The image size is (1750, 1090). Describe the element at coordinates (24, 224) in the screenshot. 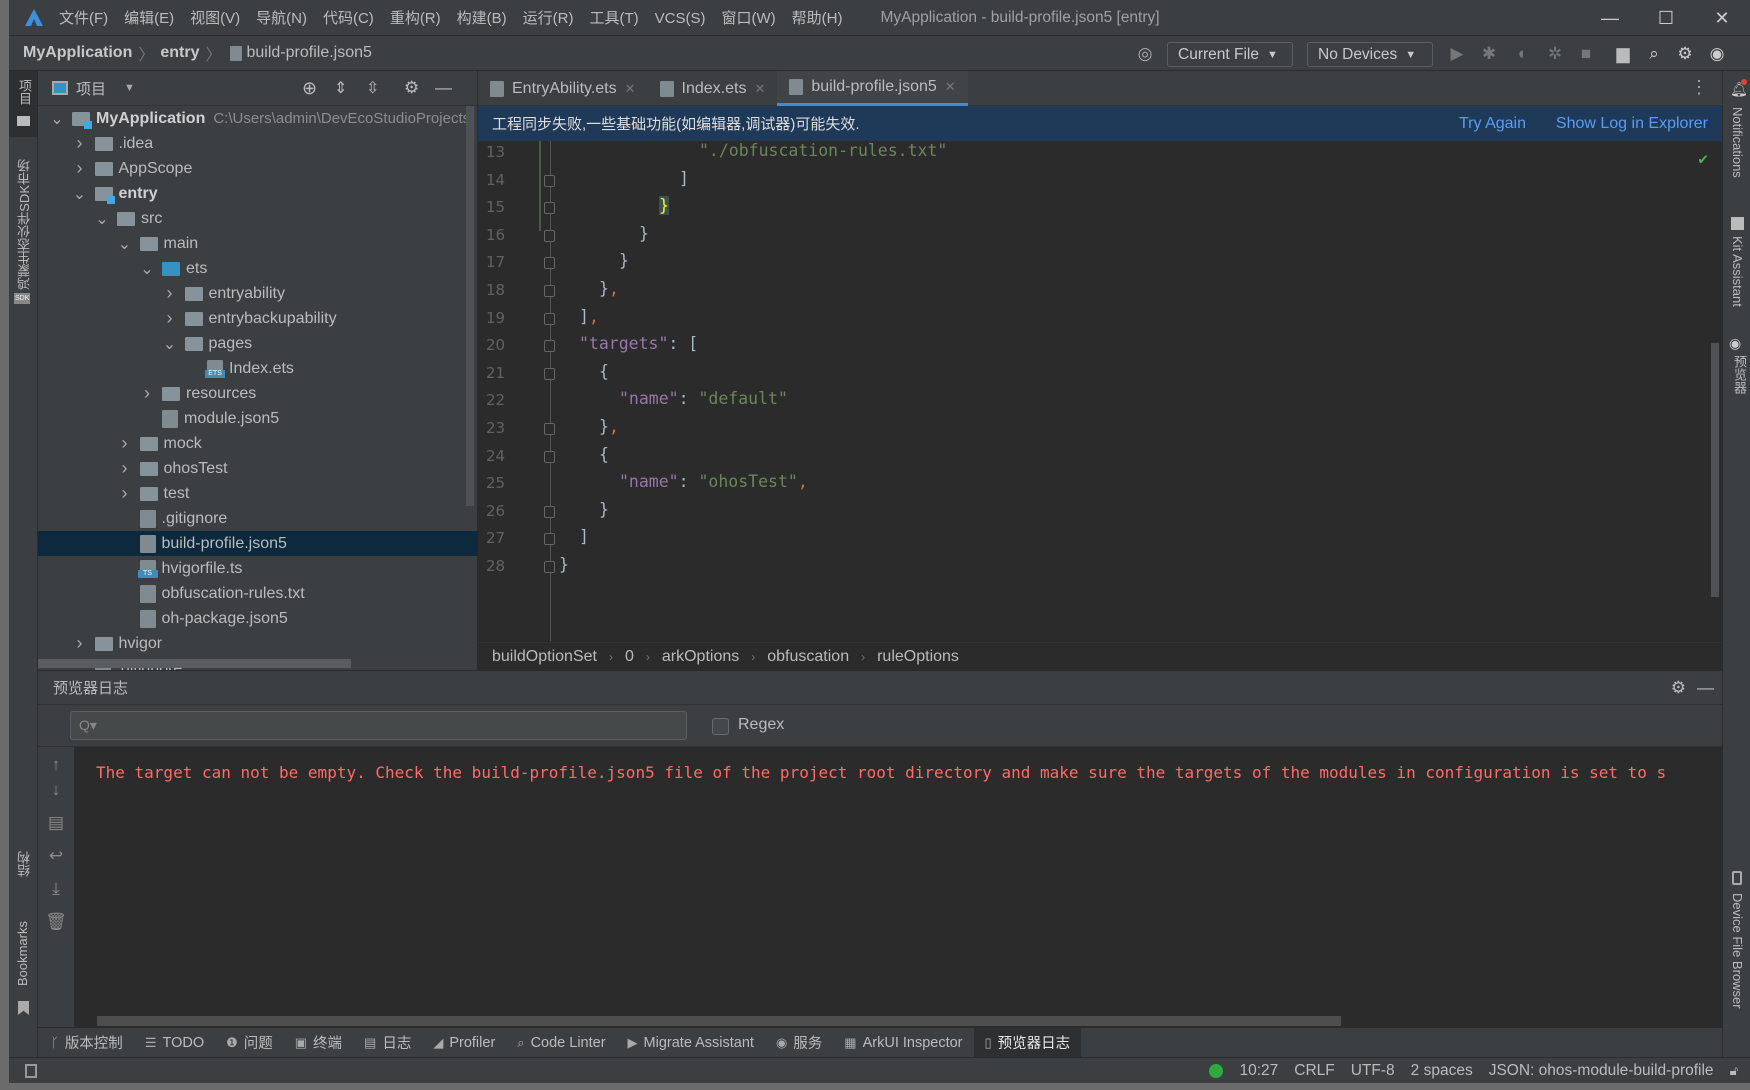

I see `sdk-market-tool-button: 鸿蒙生态伙伴SDK市场` at that location.